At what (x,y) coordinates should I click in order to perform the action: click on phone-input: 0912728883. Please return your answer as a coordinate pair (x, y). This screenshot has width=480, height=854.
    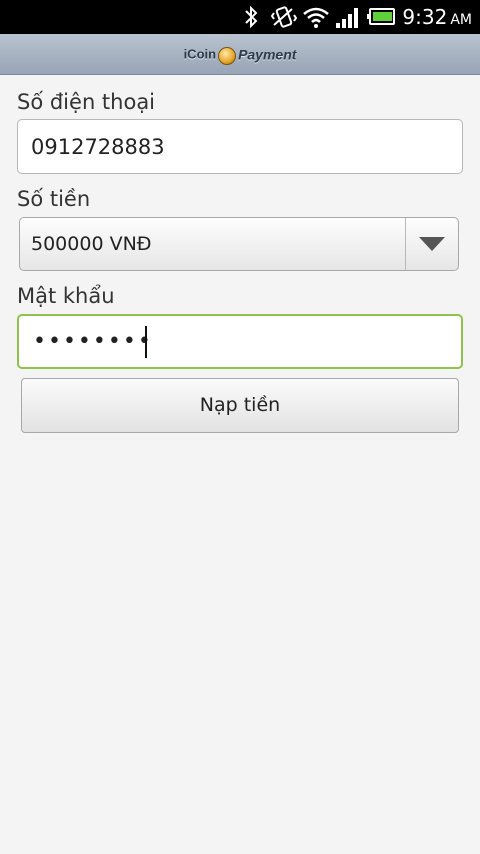
    Looking at the image, I should click on (240, 146).